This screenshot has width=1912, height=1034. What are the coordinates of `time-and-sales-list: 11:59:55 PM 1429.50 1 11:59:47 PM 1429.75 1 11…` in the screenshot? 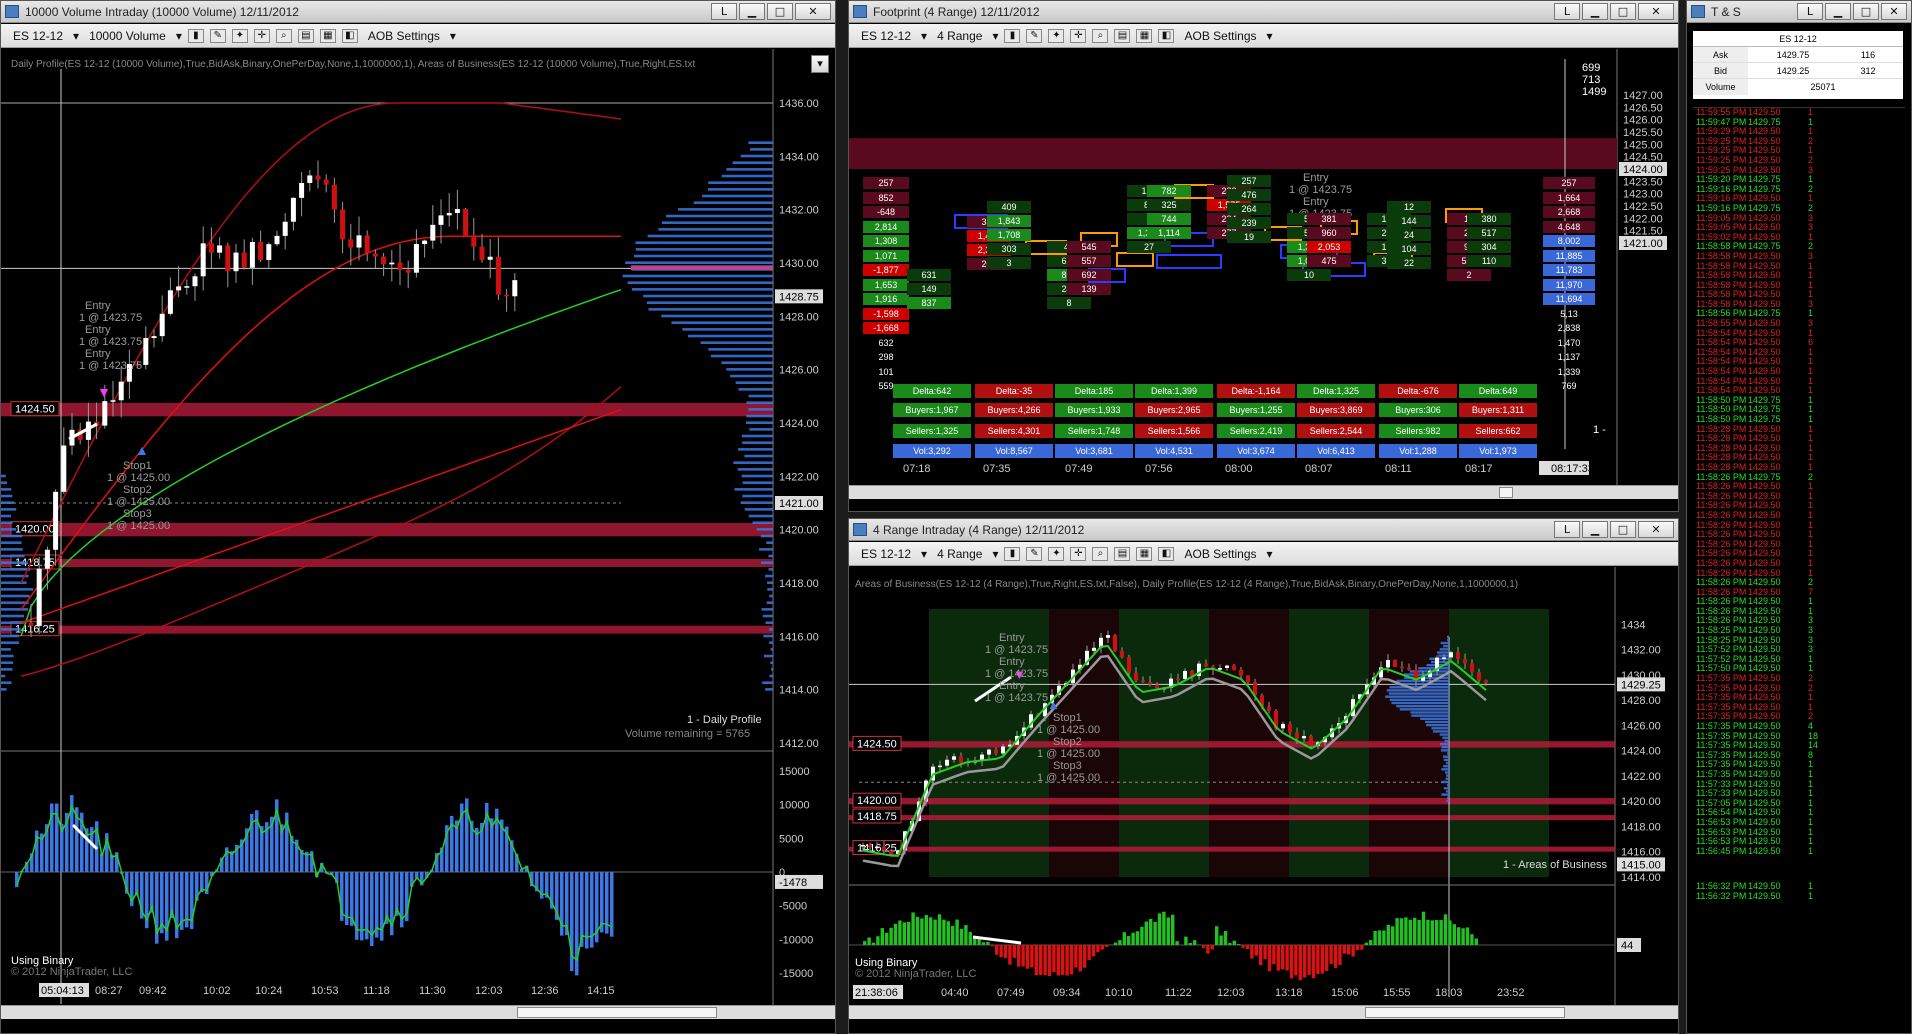 It's located at (1799, 567).